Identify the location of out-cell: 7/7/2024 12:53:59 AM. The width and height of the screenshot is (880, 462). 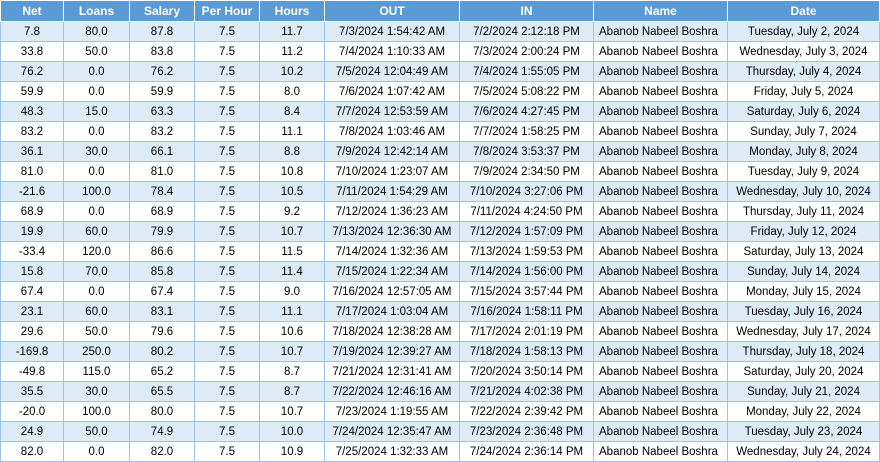
(392, 111).